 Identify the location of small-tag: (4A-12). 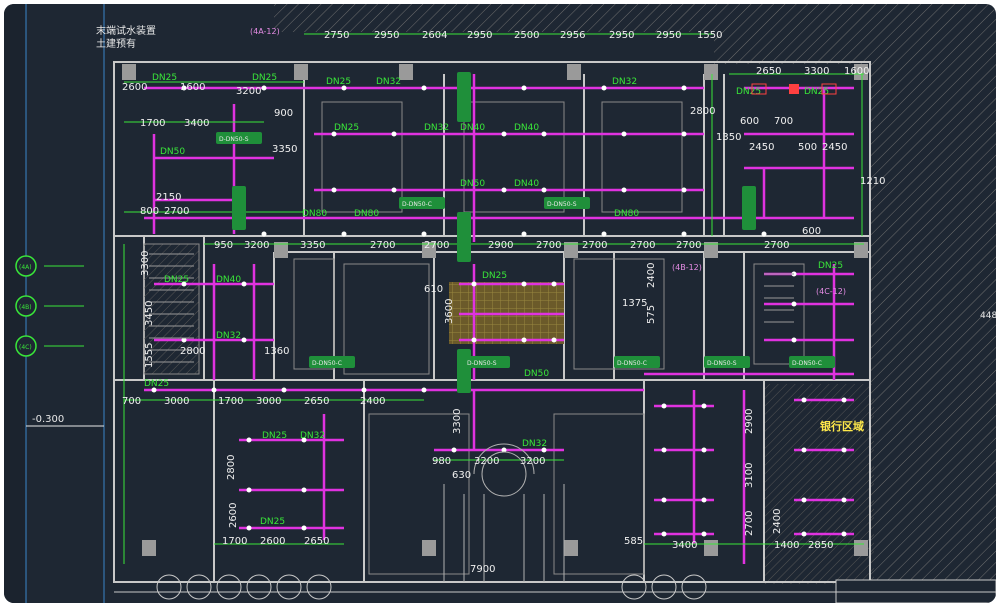
(265, 31).